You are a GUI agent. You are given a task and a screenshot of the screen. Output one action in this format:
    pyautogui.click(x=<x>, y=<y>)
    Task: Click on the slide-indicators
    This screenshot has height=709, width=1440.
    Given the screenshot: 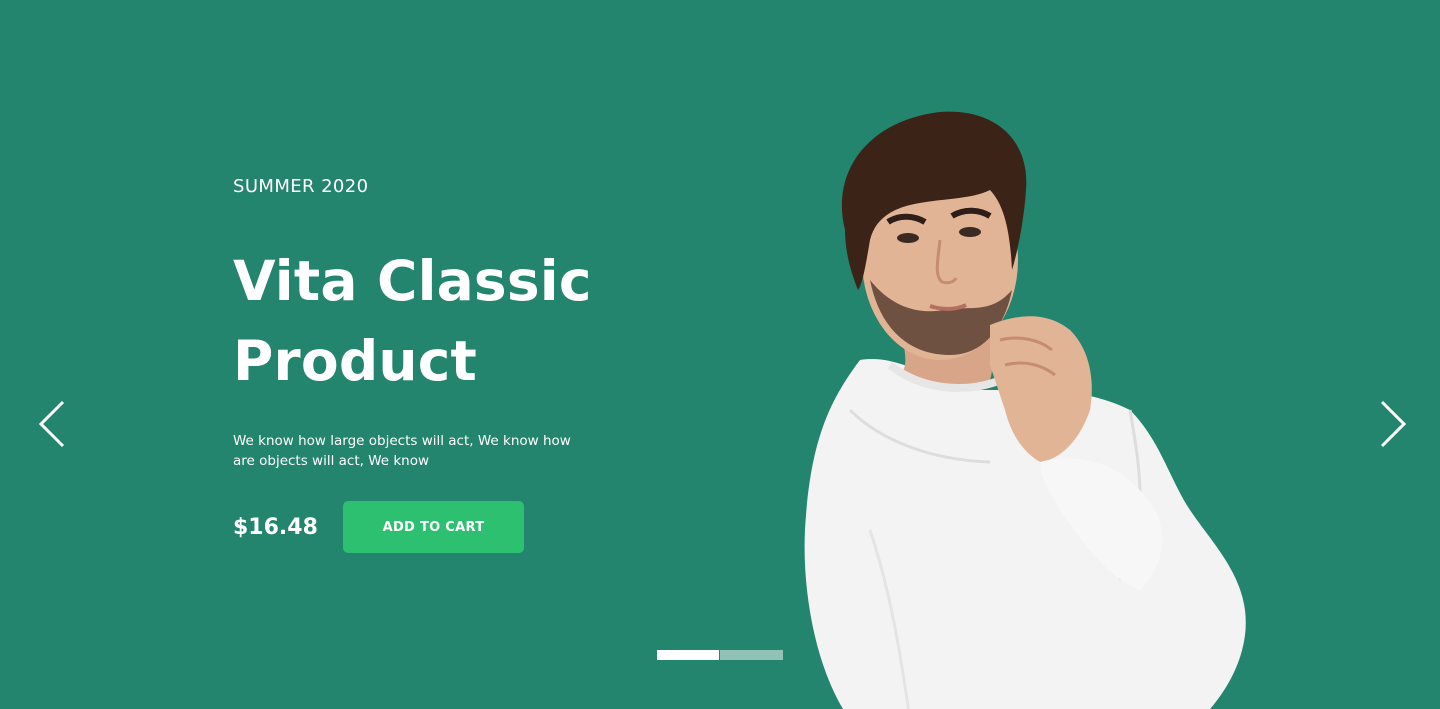 What is the action you would take?
    pyautogui.click(x=720, y=655)
    